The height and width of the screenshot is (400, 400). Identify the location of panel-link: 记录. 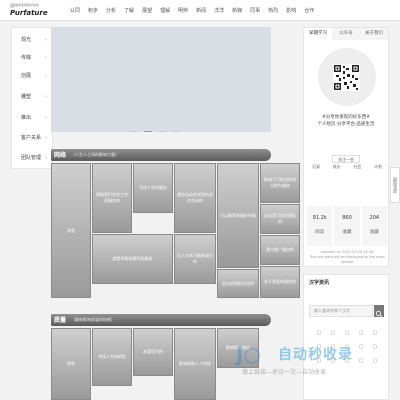
(316, 167).